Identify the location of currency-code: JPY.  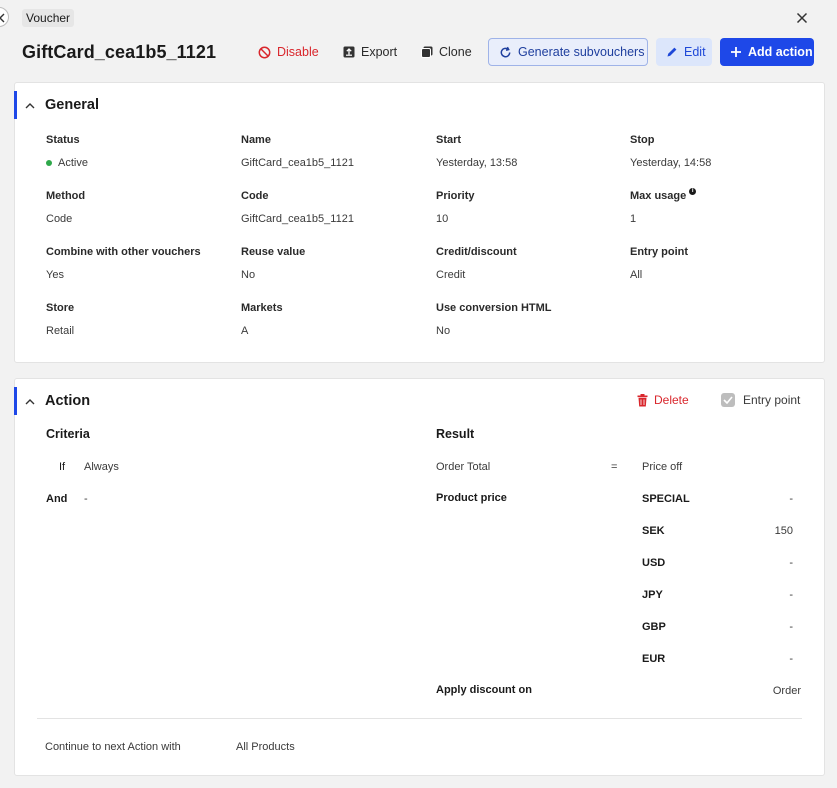
(652, 595).